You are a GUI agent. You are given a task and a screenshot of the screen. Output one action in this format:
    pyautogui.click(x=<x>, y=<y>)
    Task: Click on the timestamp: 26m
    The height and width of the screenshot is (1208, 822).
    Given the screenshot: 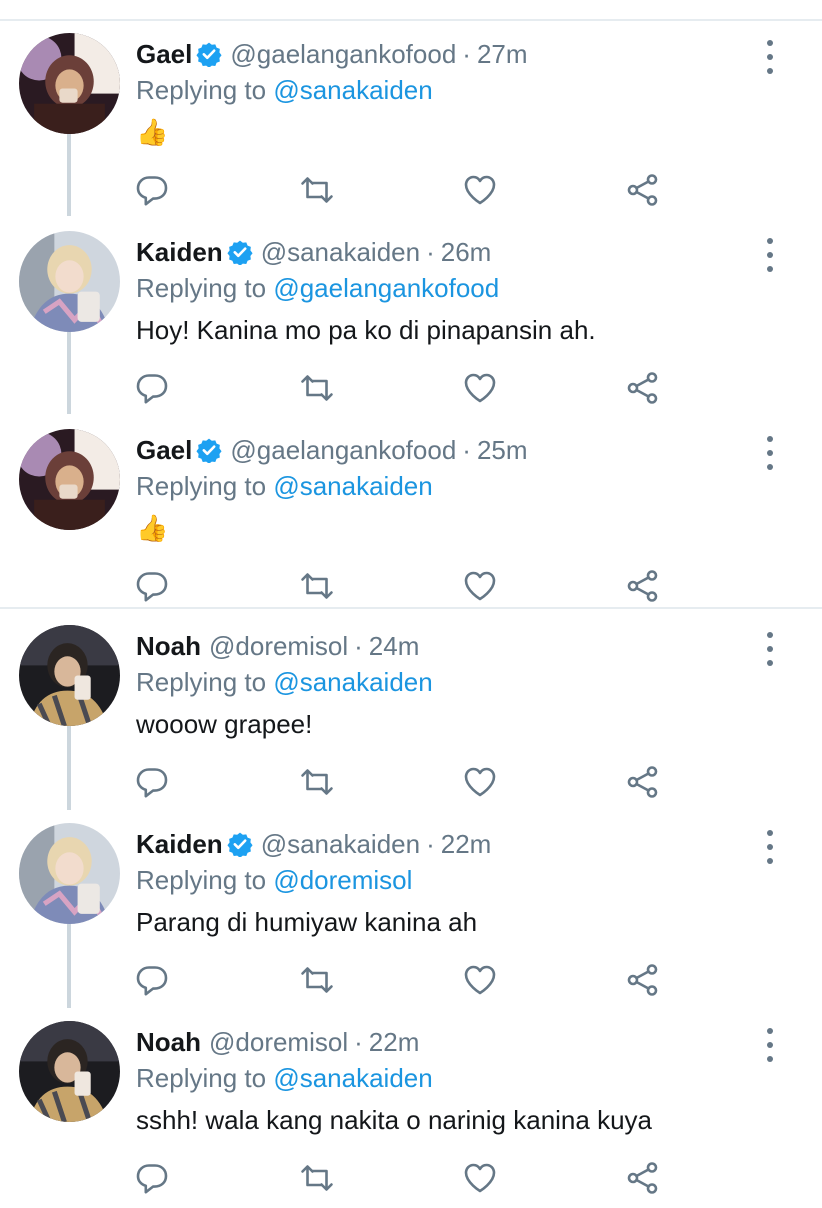 What is the action you would take?
    pyautogui.click(x=466, y=252)
    